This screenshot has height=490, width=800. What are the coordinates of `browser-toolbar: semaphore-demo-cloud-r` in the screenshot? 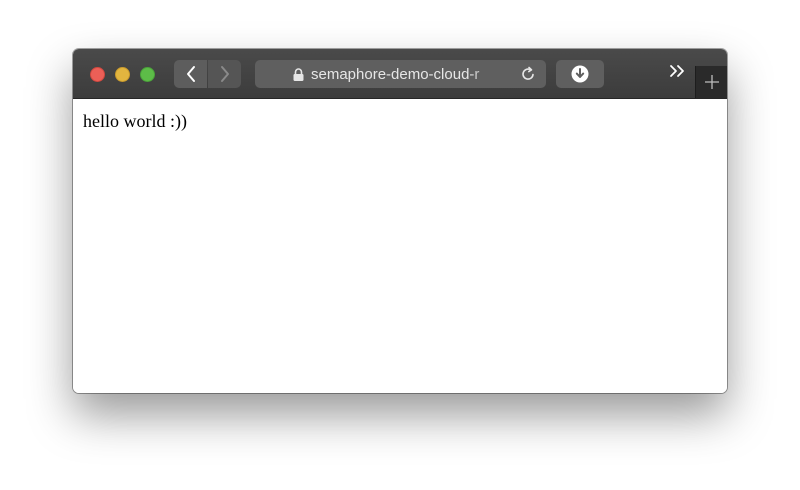 It's located at (400, 74).